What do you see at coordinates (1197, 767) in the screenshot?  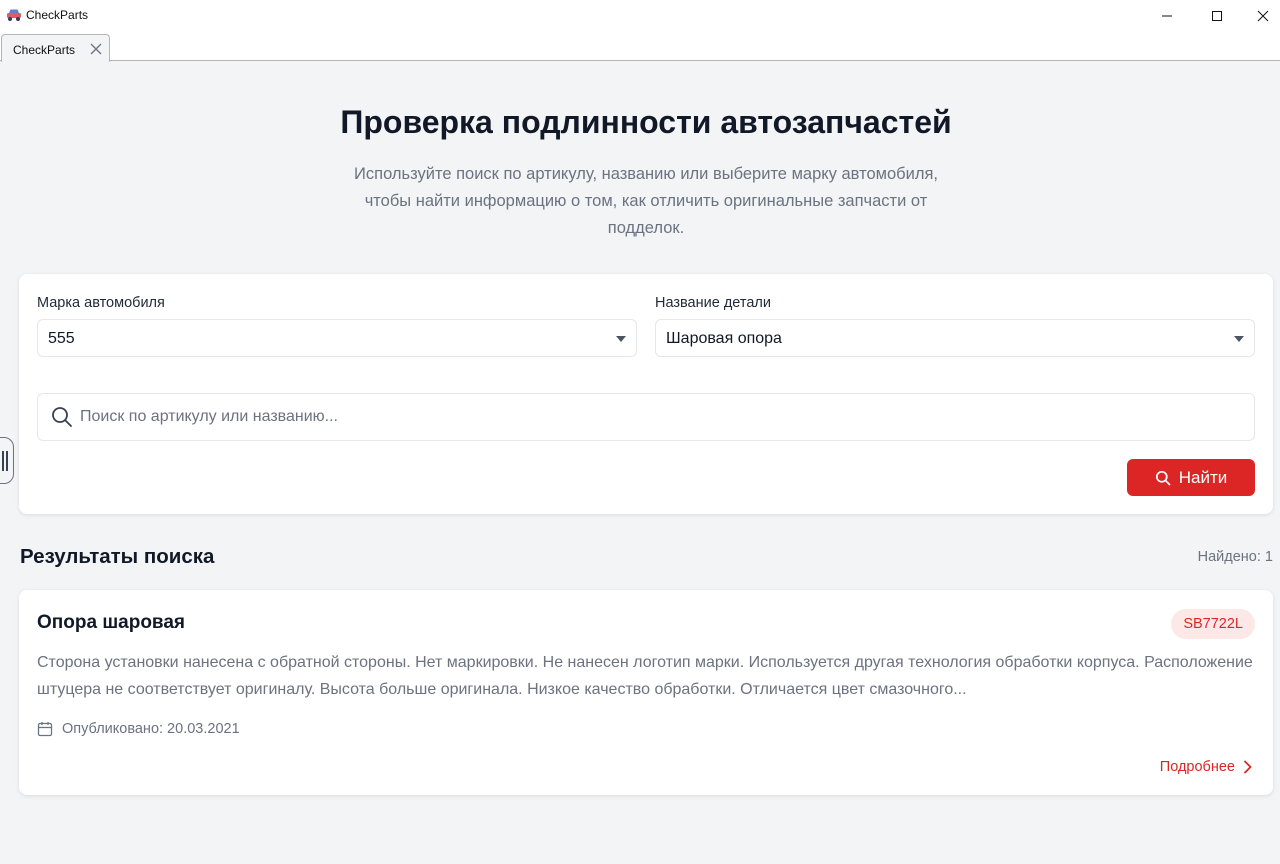 I see `details-link-label: Подробнее` at bounding box center [1197, 767].